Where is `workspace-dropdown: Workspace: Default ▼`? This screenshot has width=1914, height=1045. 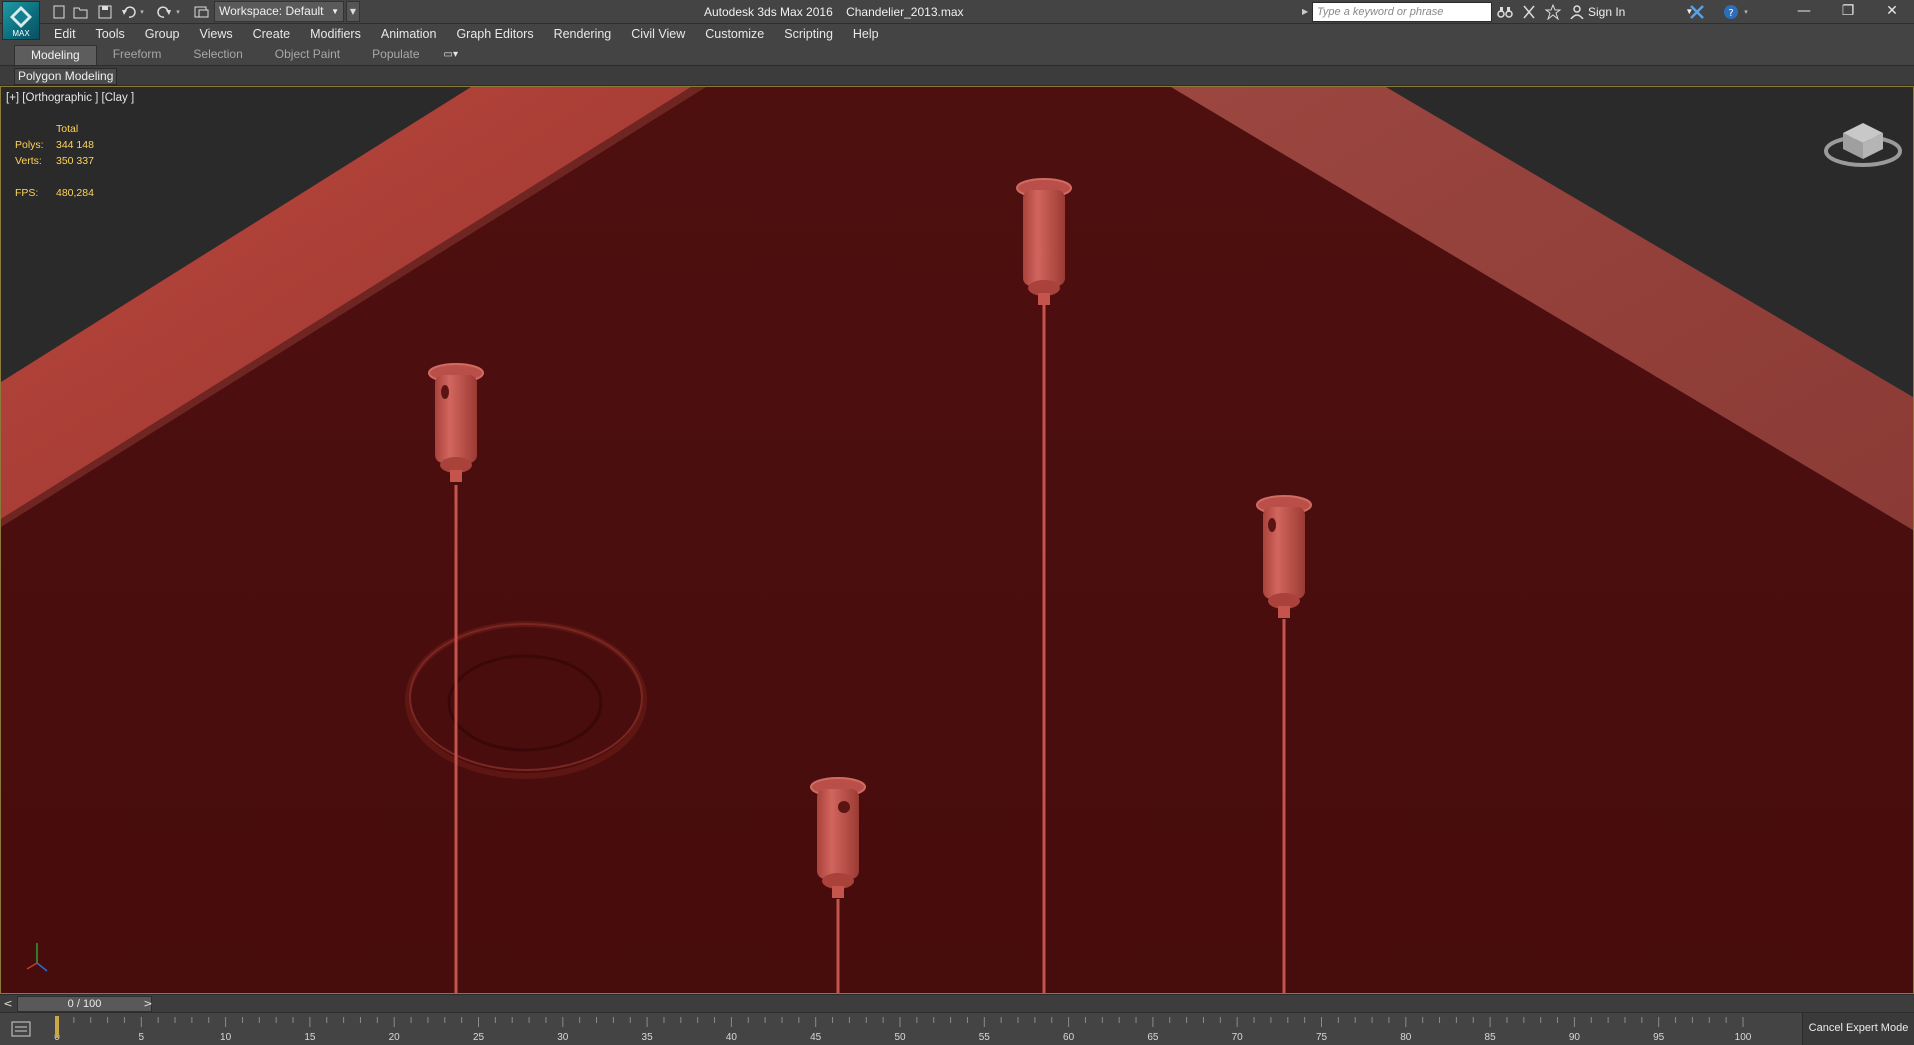 workspace-dropdown: Workspace: Default ▼ is located at coordinates (279, 11).